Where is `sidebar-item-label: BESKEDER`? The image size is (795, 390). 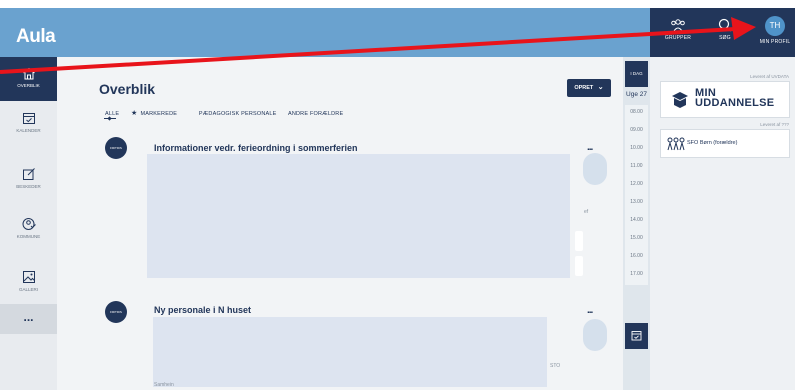 sidebar-item-label: BESKEDER is located at coordinates (28, 186).